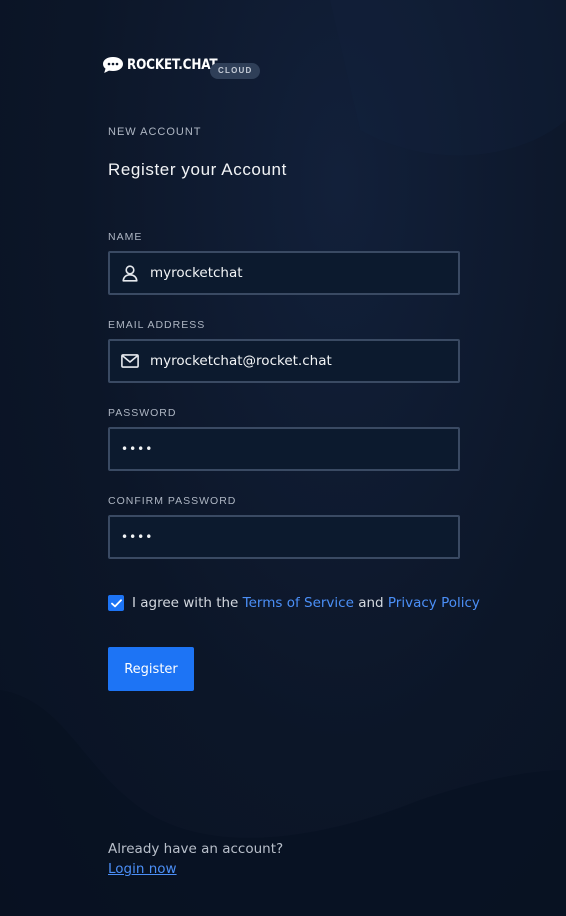 This screenshot has width=566, height=916. I want to click on name-input, so click(295, 273).